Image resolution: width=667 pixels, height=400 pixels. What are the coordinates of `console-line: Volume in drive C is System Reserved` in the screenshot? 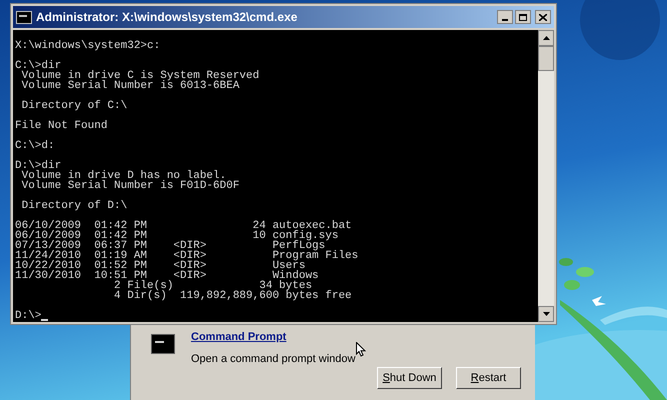 It's located at (140, 76).